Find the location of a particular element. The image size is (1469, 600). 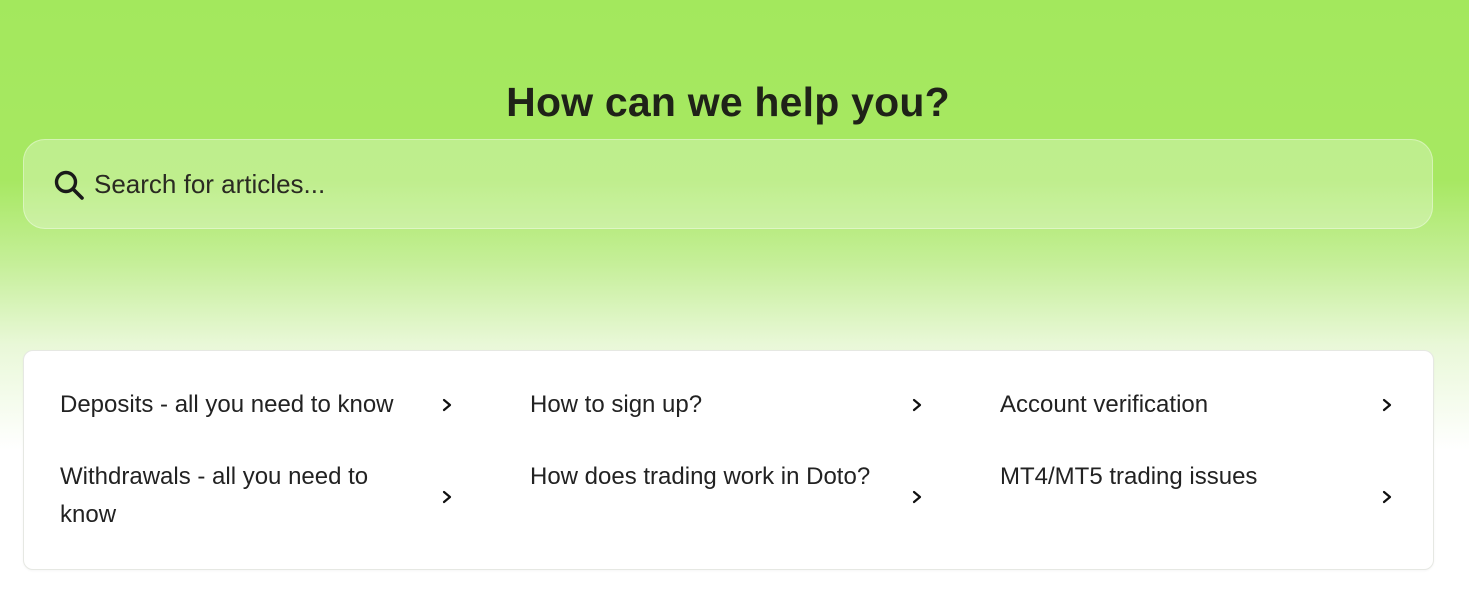

article-link-trading-doto: How does trading work in Doto? is located at coordinates (730, 498).